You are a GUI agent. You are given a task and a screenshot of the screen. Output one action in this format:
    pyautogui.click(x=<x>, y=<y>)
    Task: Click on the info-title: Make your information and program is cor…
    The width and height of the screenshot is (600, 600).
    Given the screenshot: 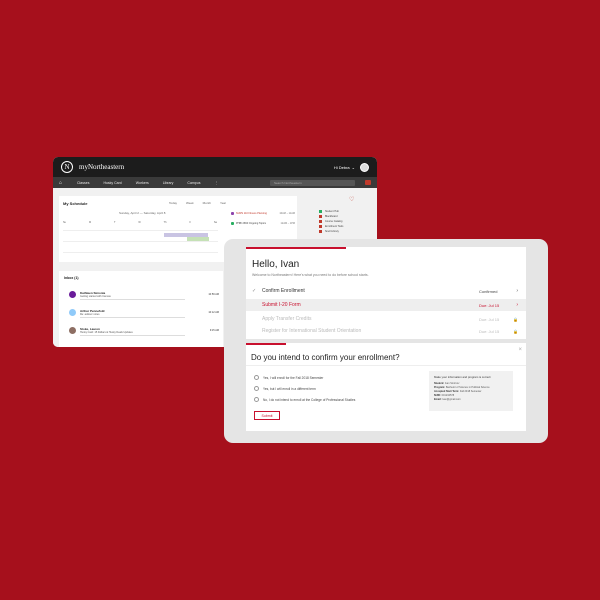 What is the action you would take?
    pyautogui.click(x=463, y=377)
    